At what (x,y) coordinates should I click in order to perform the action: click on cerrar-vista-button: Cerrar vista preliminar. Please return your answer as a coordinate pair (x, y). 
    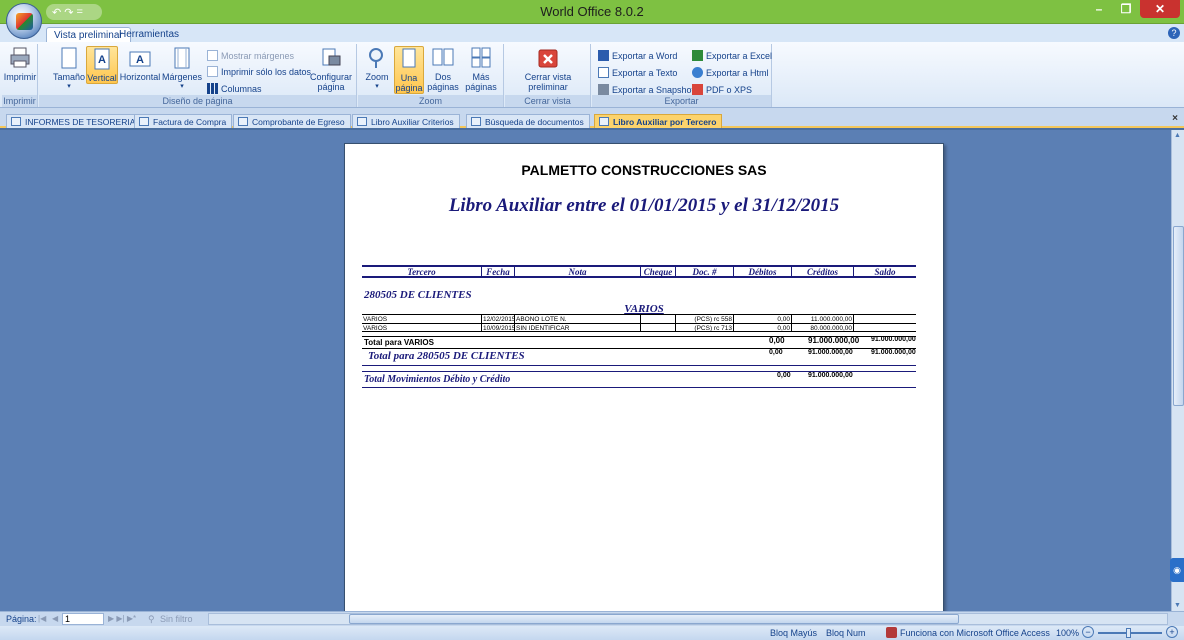
    Looking at the image, I should click on (548, 69).